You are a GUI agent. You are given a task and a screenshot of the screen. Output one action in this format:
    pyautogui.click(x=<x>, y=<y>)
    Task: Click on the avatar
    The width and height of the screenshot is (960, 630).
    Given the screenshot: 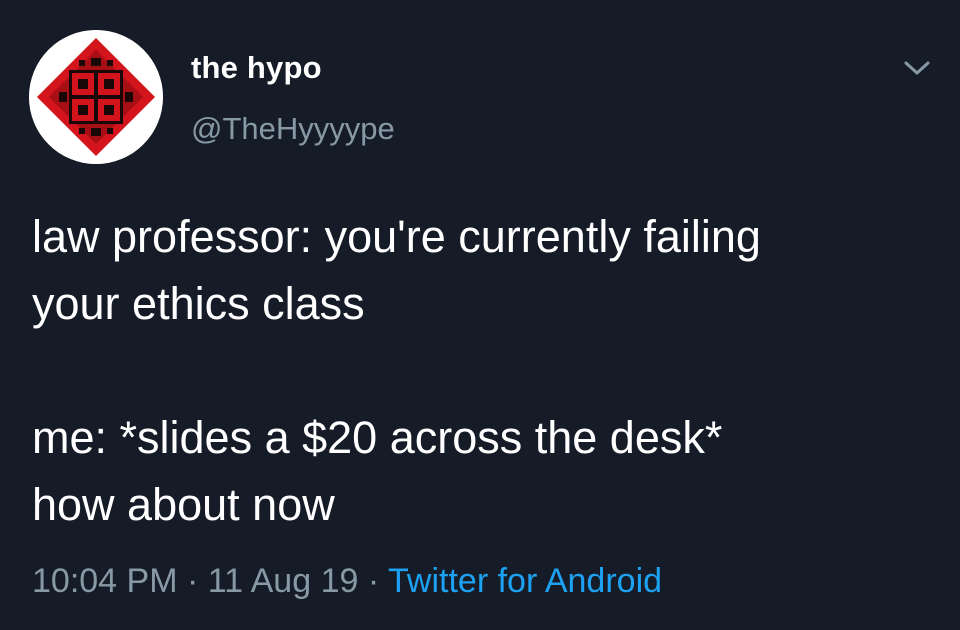 What is the action you would take?
    pyautogui.click(x=96, y=97)
    